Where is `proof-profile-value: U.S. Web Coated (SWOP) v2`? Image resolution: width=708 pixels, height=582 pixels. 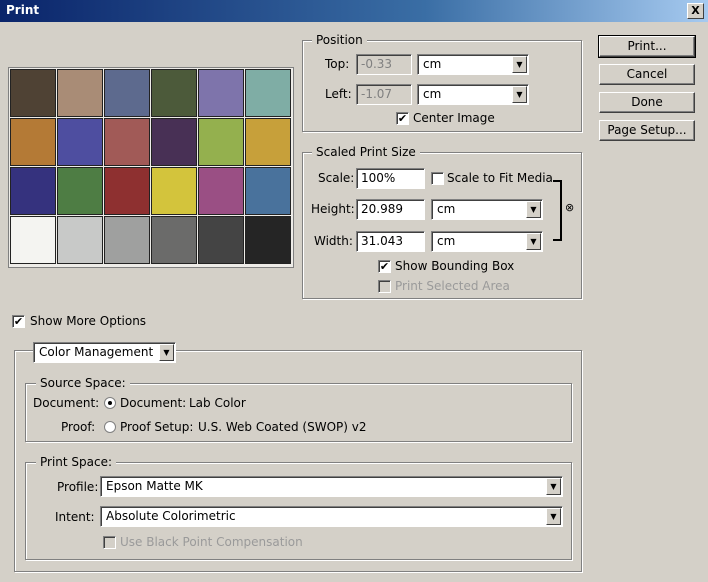 proof-profile-value: U.S. Web Coated (SWOP) v2 is located at coordinates (282, 427).